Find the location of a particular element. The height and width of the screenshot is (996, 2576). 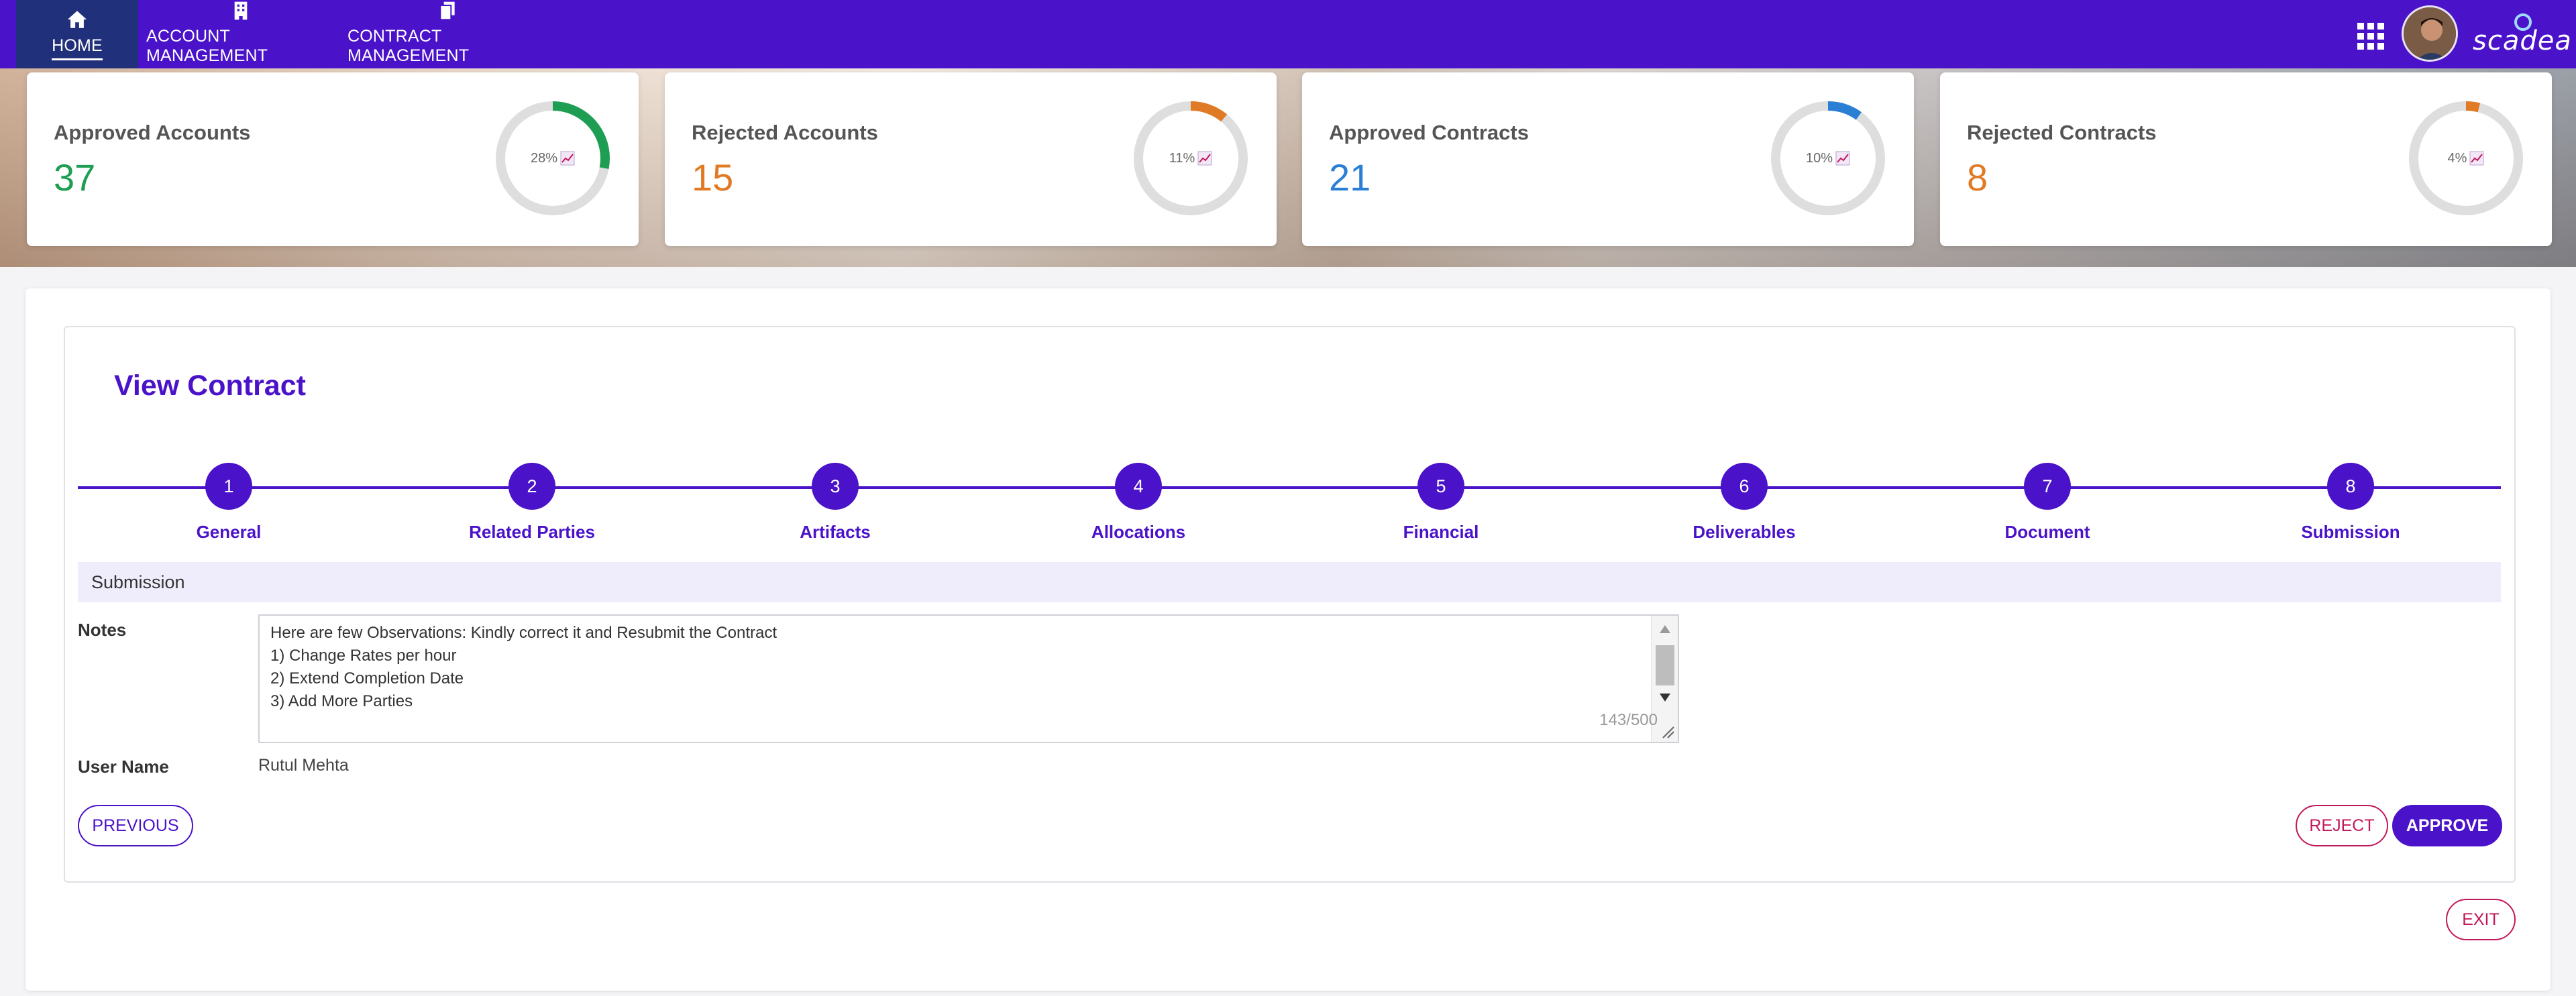

nav-home-label: HOME is located at coordinates (77, 48).